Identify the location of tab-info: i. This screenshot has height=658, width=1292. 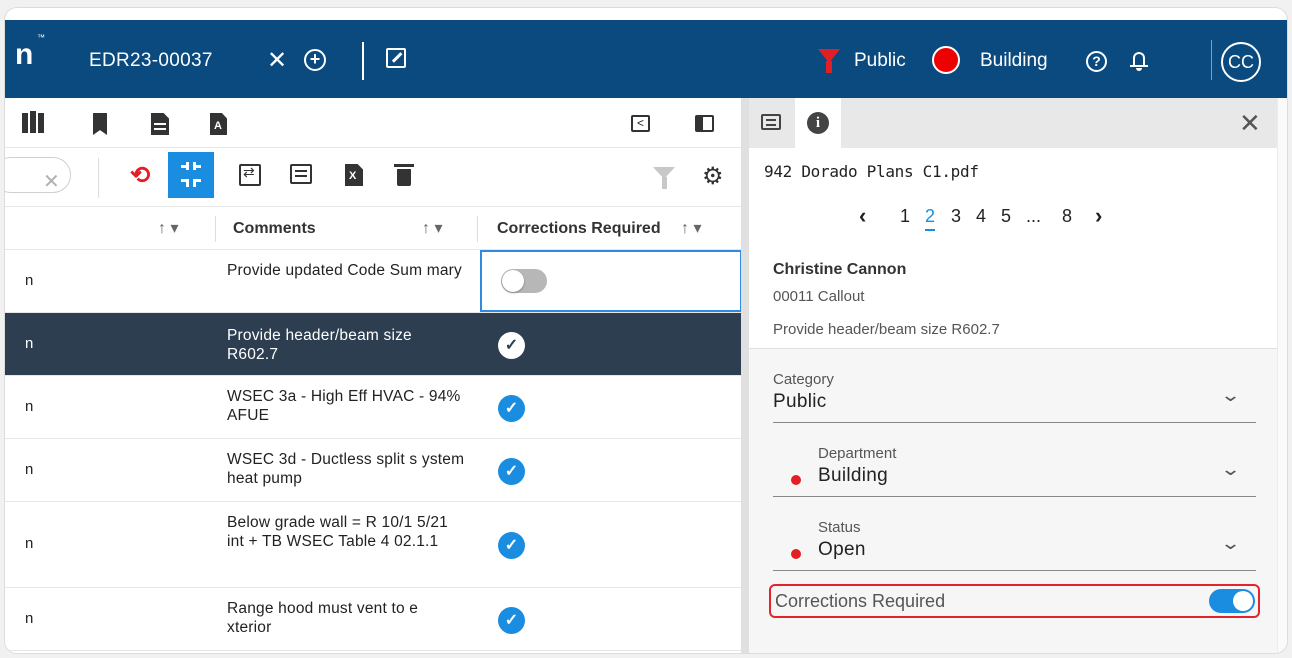
(818, 123).